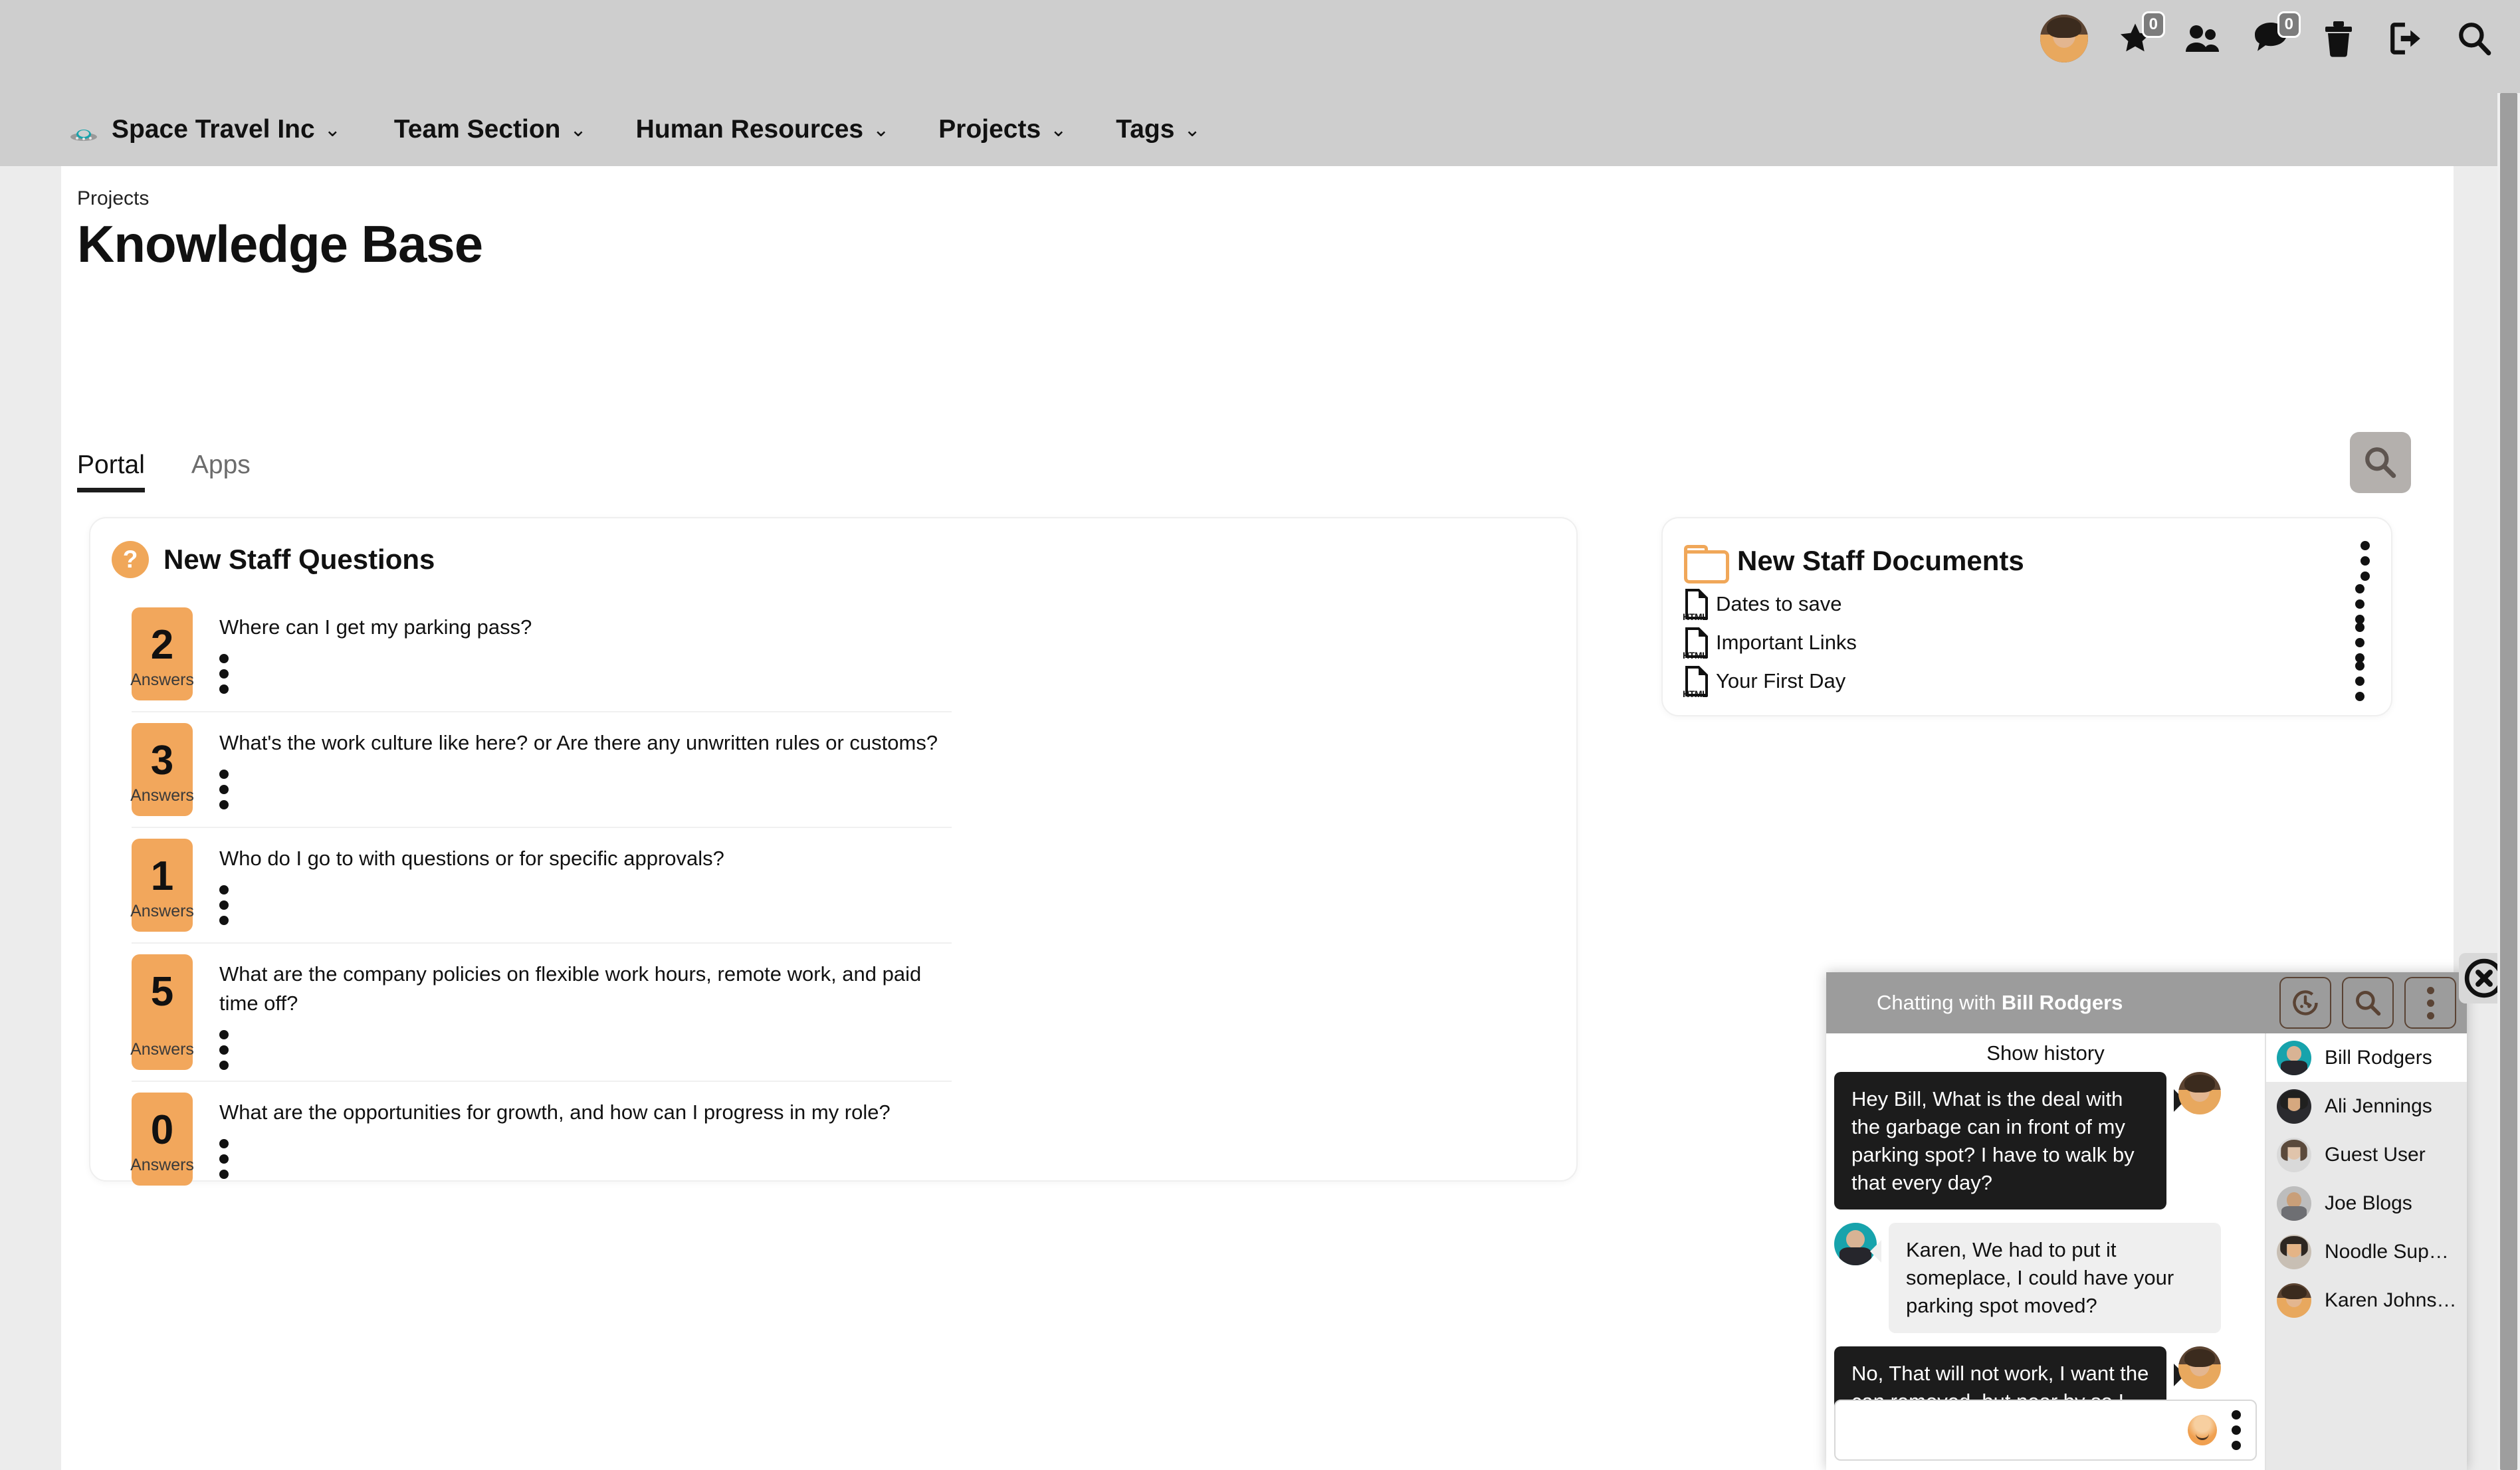 The width and height of the screenshot is (2520, 1470). Describe the element at coordinates (162, 1012) in the screenshot. I see `answer-count-badge: 5 Answers` at that location.